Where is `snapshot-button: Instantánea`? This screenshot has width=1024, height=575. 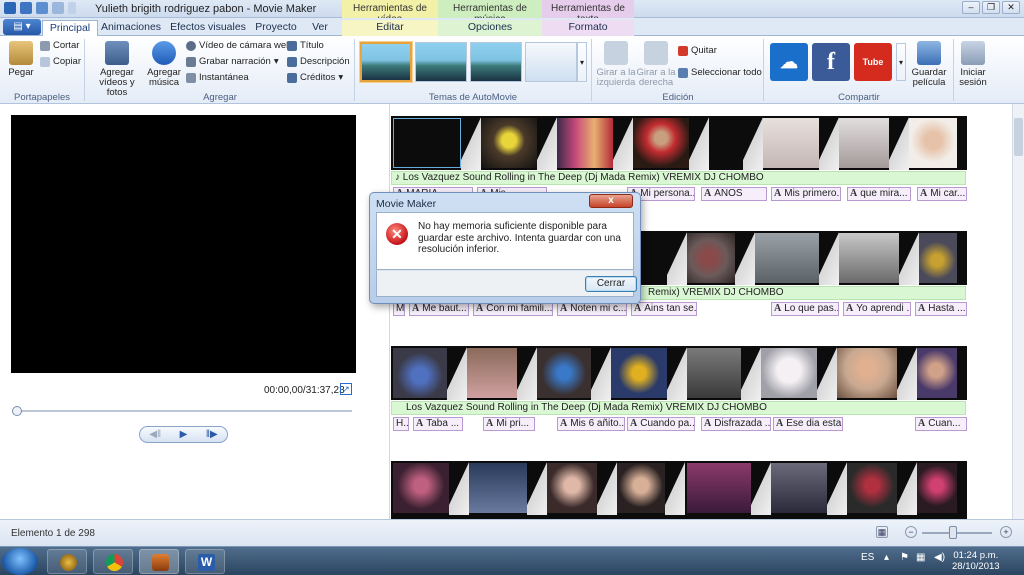 snapshot-button: Instantánea is located at coordinates (217, 77).